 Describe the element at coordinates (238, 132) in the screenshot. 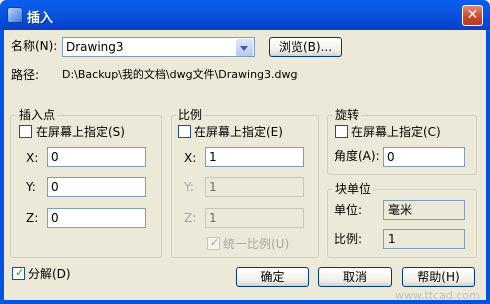

I see `scale-onscreen-label: 在屏幕上指定(E)` at that location.